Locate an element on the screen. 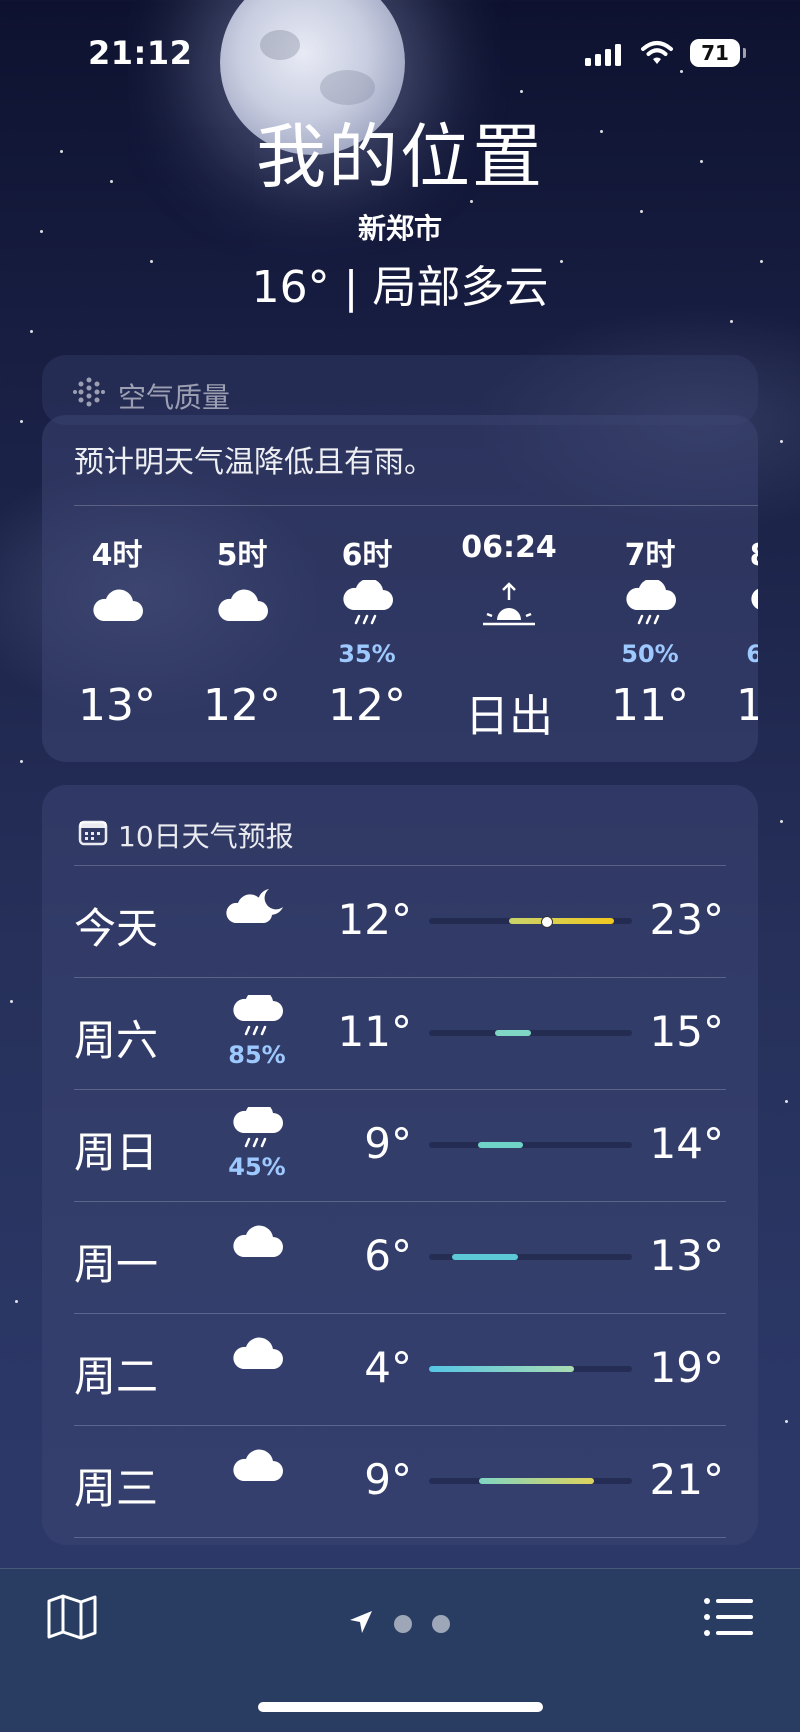  air-quality-label: 空气质量 is located at coordinates (174, 397).